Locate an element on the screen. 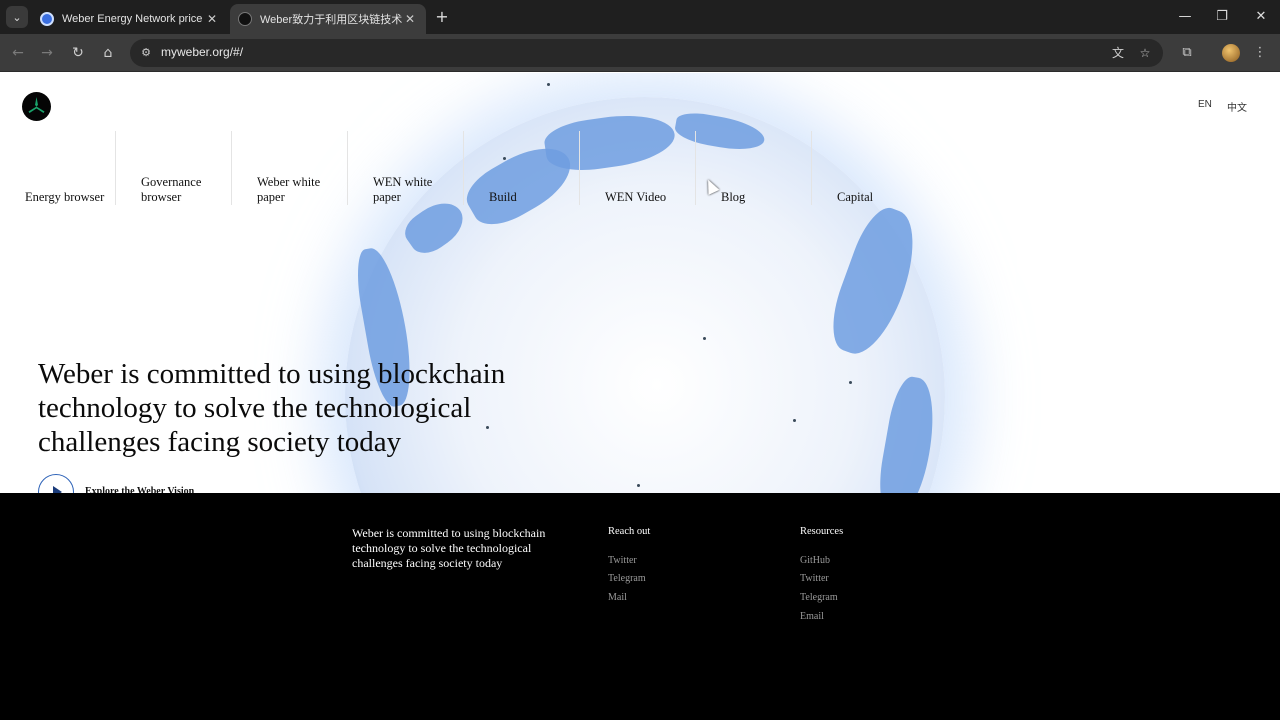  globe-land is located at coordinates (875, 282).